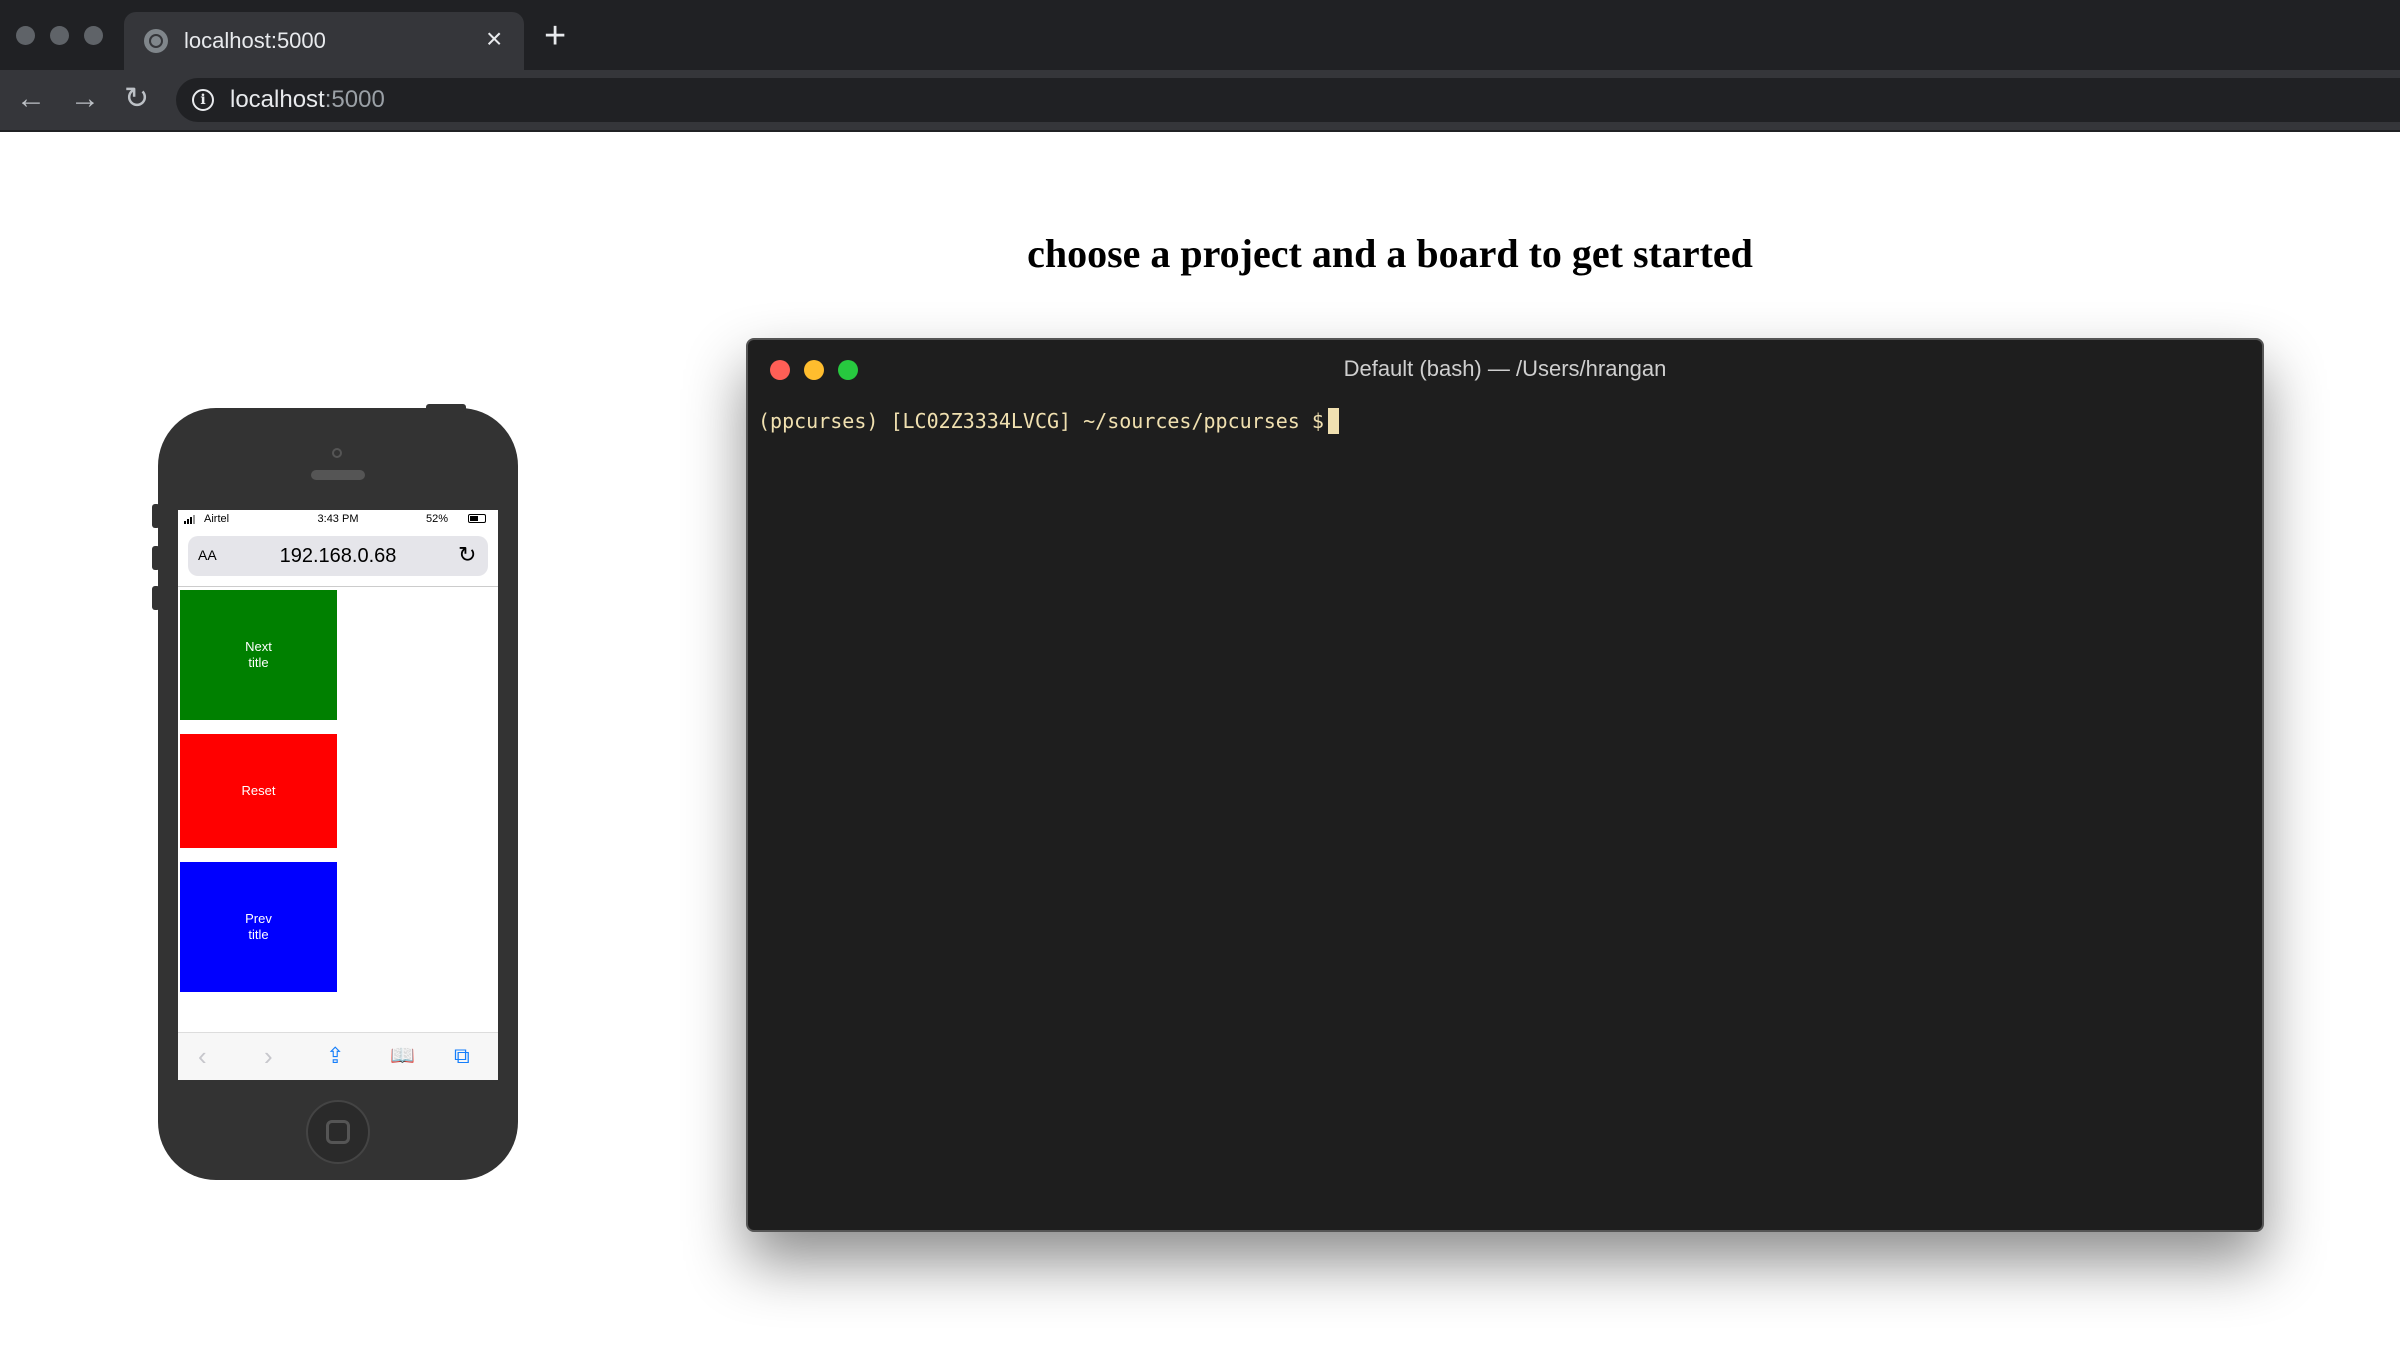 The width and height of the screenshot is (2400, 1347). I want to click on tab-close-icon: ×, so click(494, 39).